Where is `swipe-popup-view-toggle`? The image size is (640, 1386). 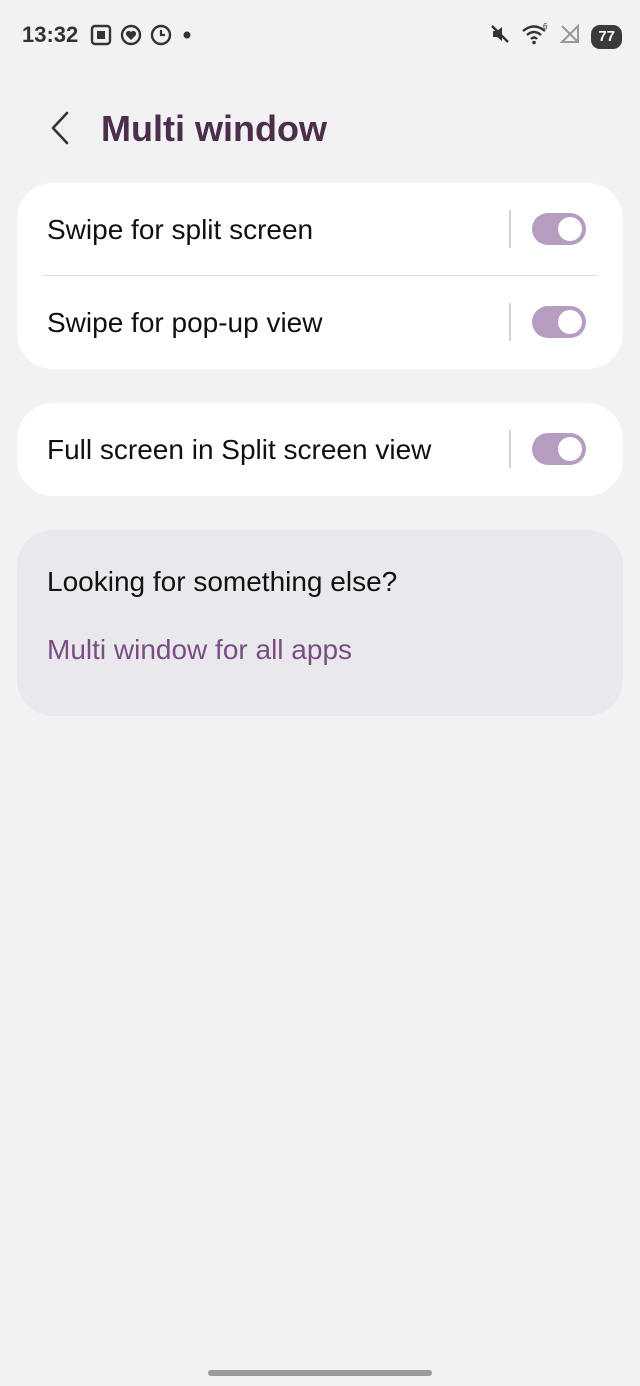
swipe-popup-view-toggle is located at coordinates (559, 322).